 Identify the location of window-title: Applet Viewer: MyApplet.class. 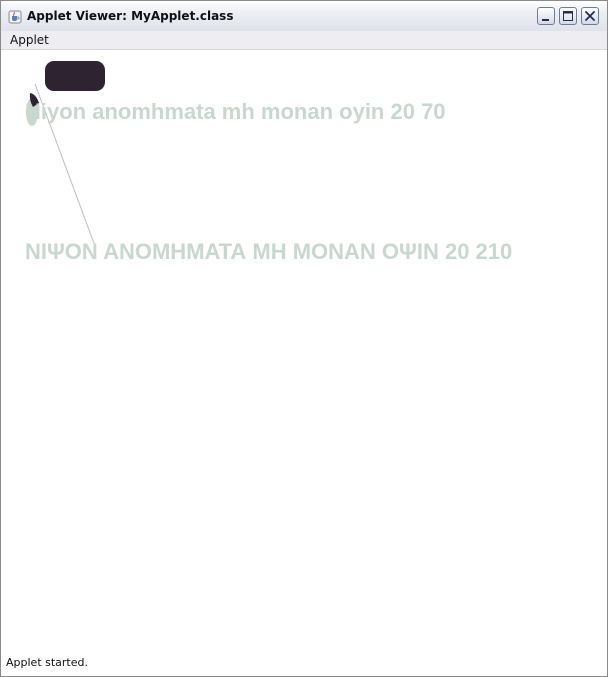
(130, 16).